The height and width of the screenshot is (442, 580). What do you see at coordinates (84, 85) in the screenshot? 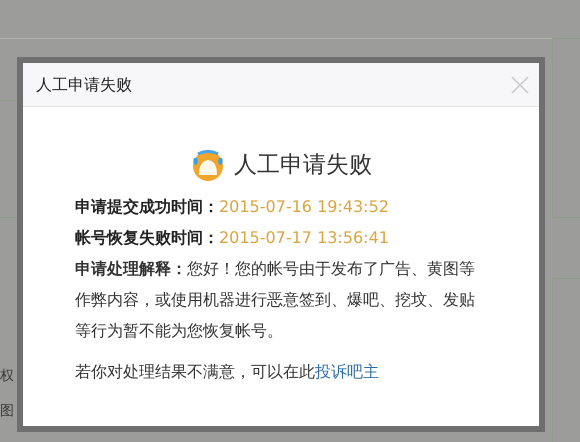
I see `dialog-title: 人工申请失败` at bounding box center [84, 85].